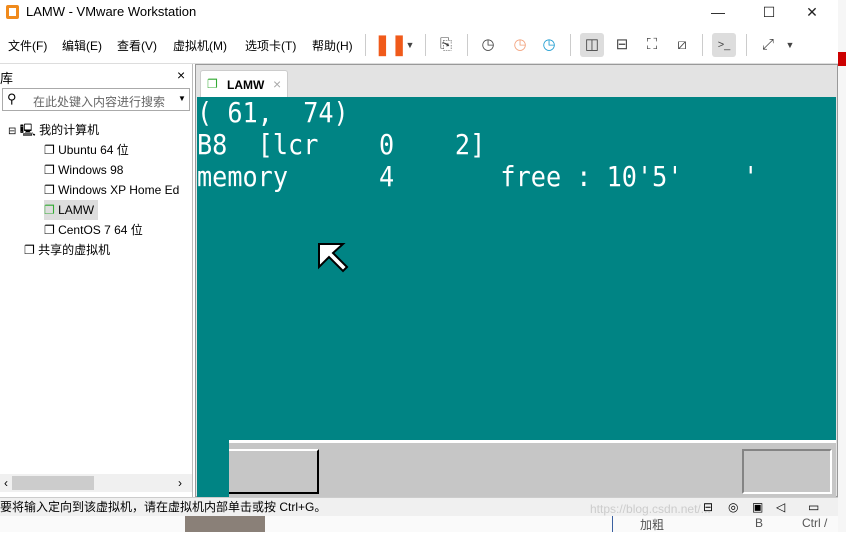 The height and width of the screenshot is (533, 846). What do you see at coordinates (622, 45) in the screenshot?
I see `thumbnail-bar-icon: ⊟` at bounding box center [622, 45].